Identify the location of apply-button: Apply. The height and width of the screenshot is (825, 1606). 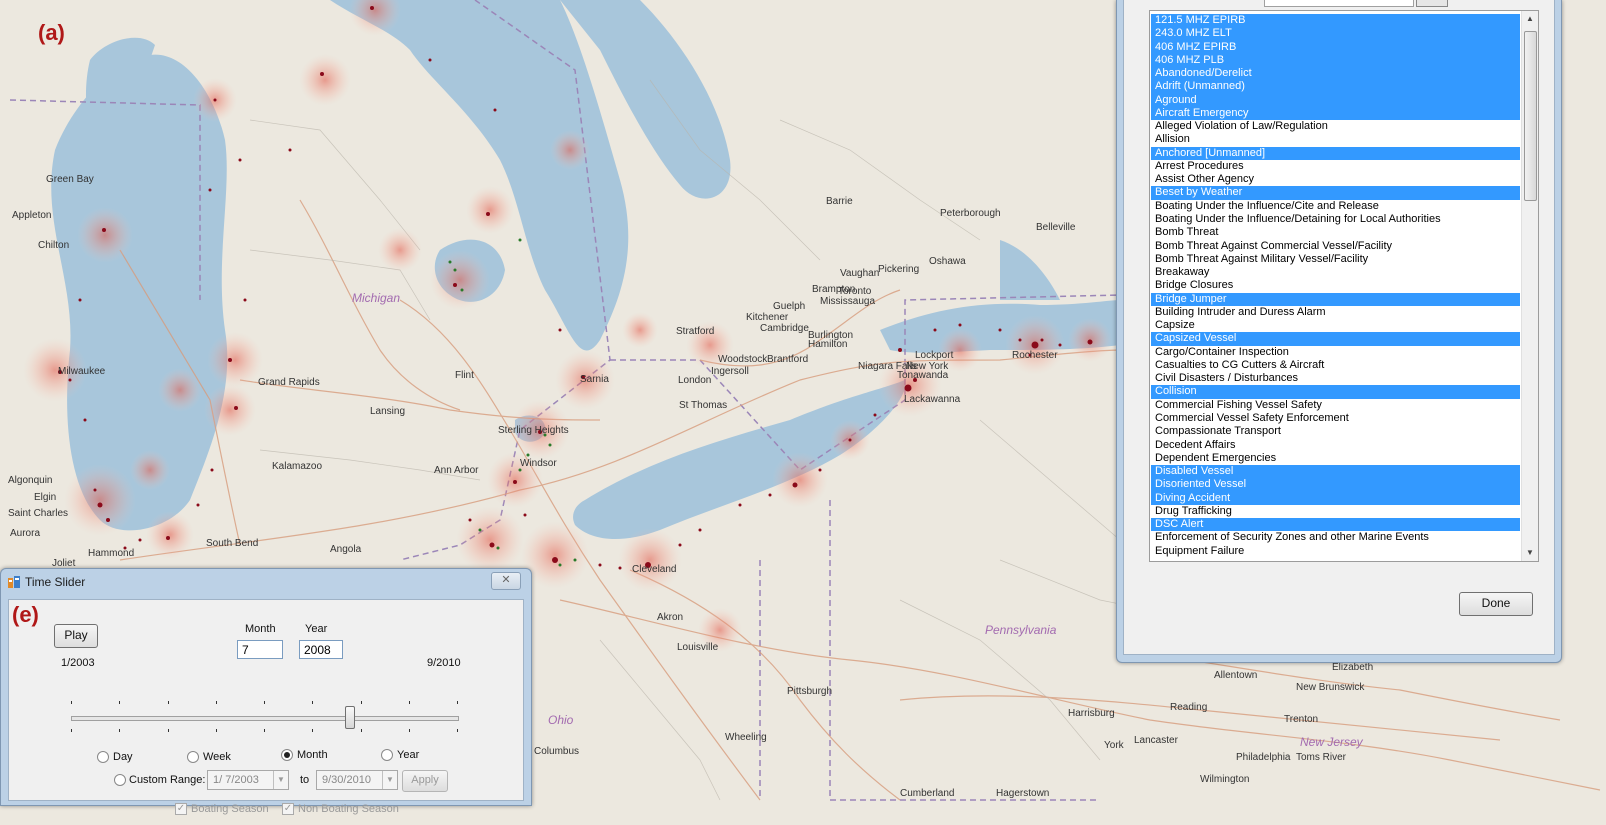
(425, 781).